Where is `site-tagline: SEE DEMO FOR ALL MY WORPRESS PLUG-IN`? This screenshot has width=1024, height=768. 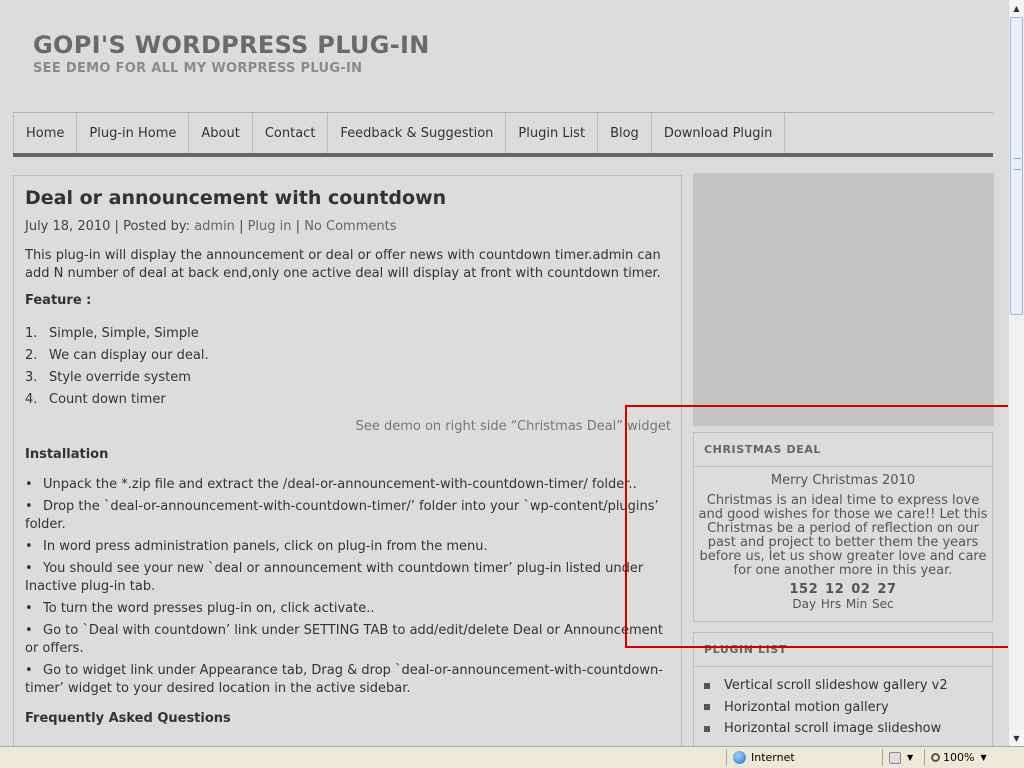 site-tagline: SEE DEMO FOR ALL MY WORPRESS PLUG-IN is located at coordinates (198, 68).